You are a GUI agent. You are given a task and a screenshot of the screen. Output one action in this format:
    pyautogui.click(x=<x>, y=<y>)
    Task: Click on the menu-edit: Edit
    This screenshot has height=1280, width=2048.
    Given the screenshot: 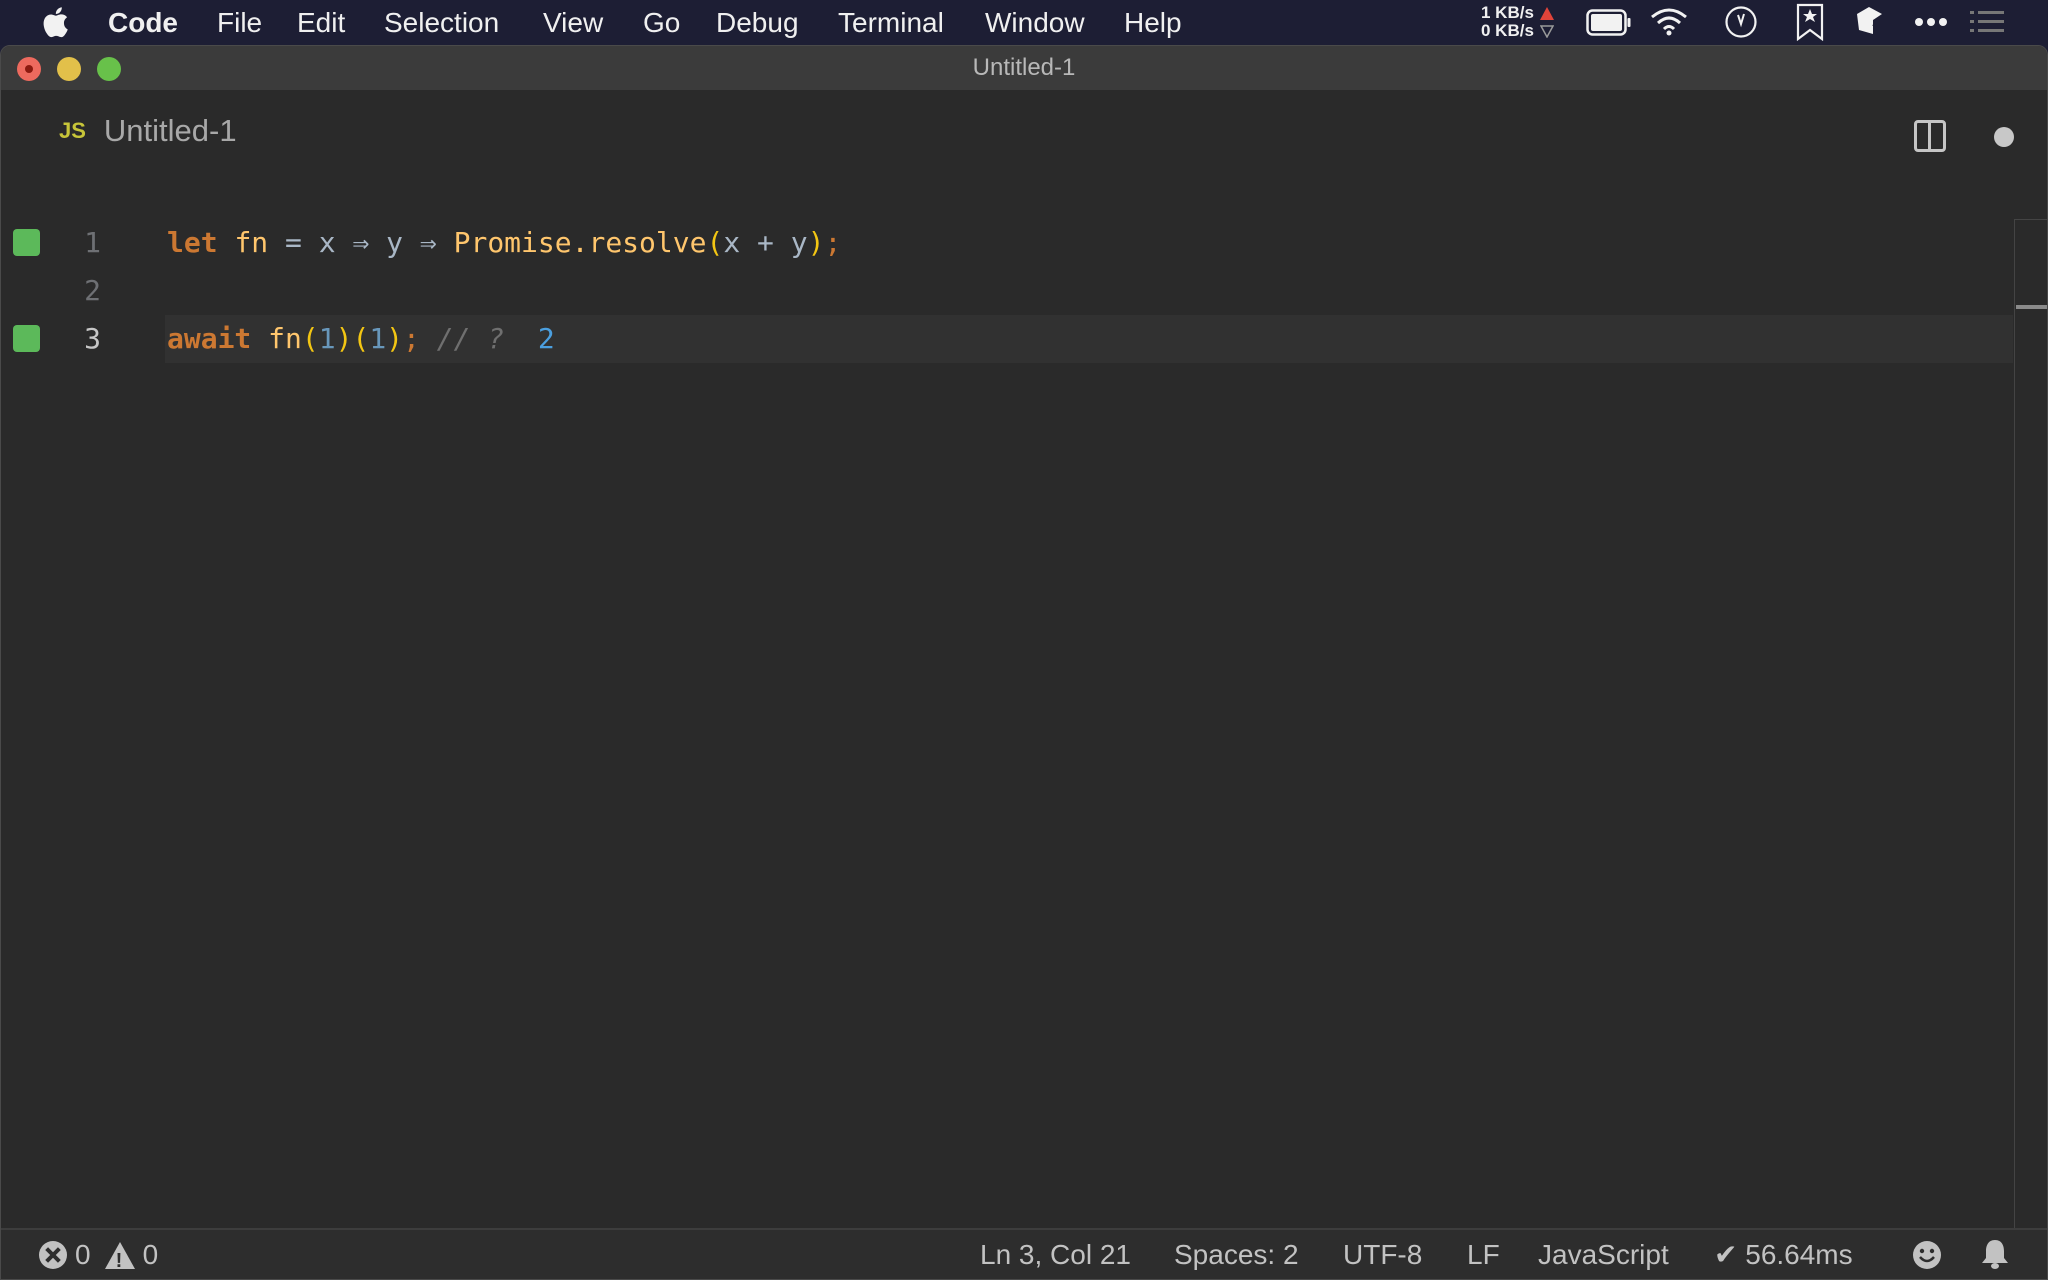 What is the action you would take?
    pyautogui.click(x=321, y=23)
    